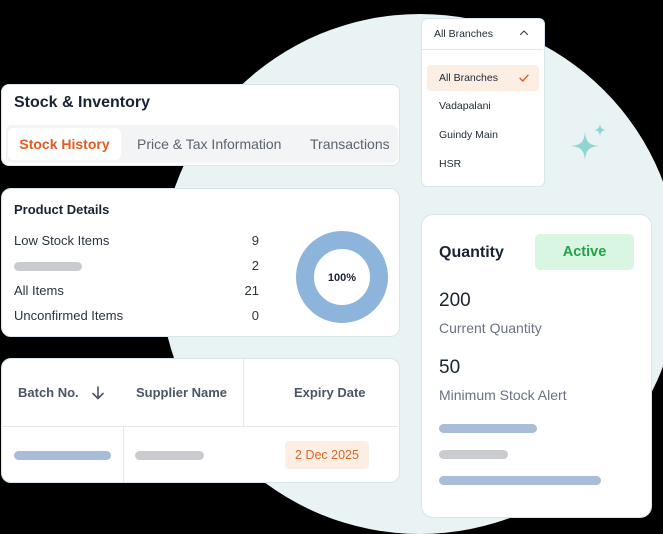 The width and height of the screenshot is (663, 534). Describe the element at coordinates (209, 144) in the screenshot. I see `tab-price-tax: Price & Tax Information` at that location.